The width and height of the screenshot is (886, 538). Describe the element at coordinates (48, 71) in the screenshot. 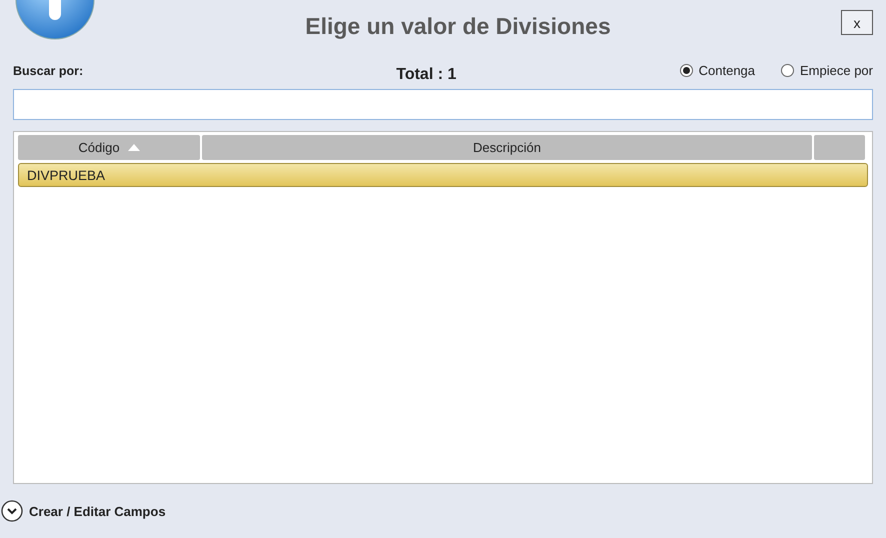

I see `search-label: Buscar por:` at that location.